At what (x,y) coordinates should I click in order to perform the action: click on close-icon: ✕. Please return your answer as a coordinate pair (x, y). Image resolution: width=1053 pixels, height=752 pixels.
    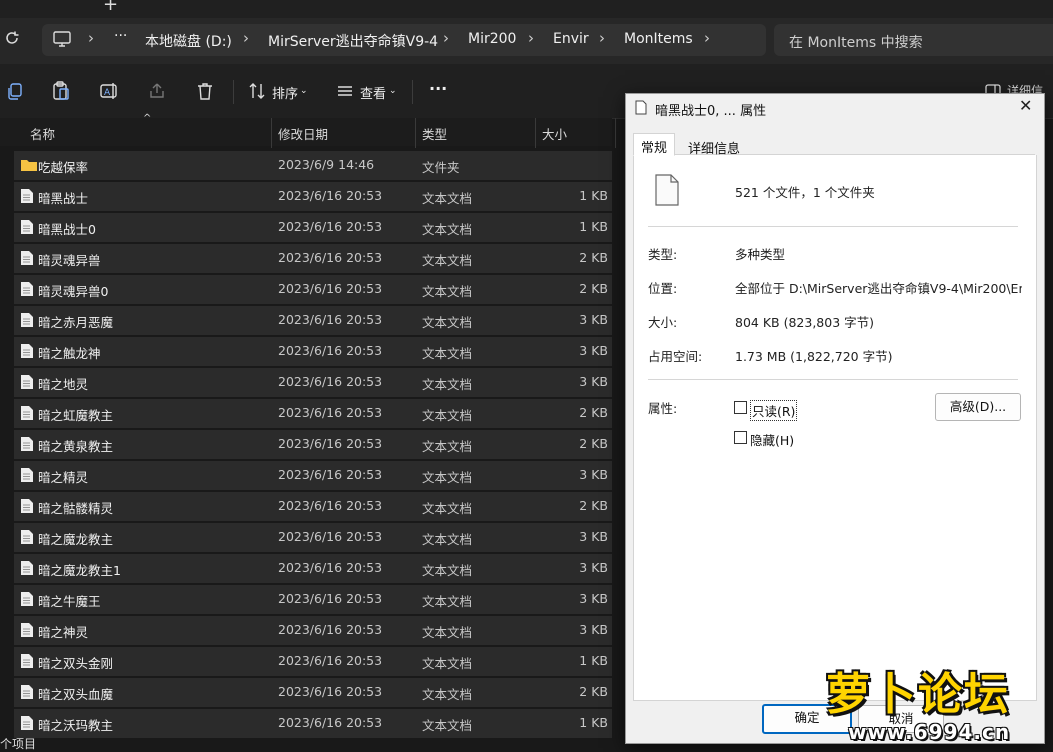
    Looking at the image, I should click on (1025, 105).